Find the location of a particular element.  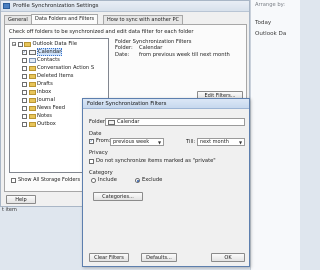

tree-item: Inbox is located at coordinates (36, 92).